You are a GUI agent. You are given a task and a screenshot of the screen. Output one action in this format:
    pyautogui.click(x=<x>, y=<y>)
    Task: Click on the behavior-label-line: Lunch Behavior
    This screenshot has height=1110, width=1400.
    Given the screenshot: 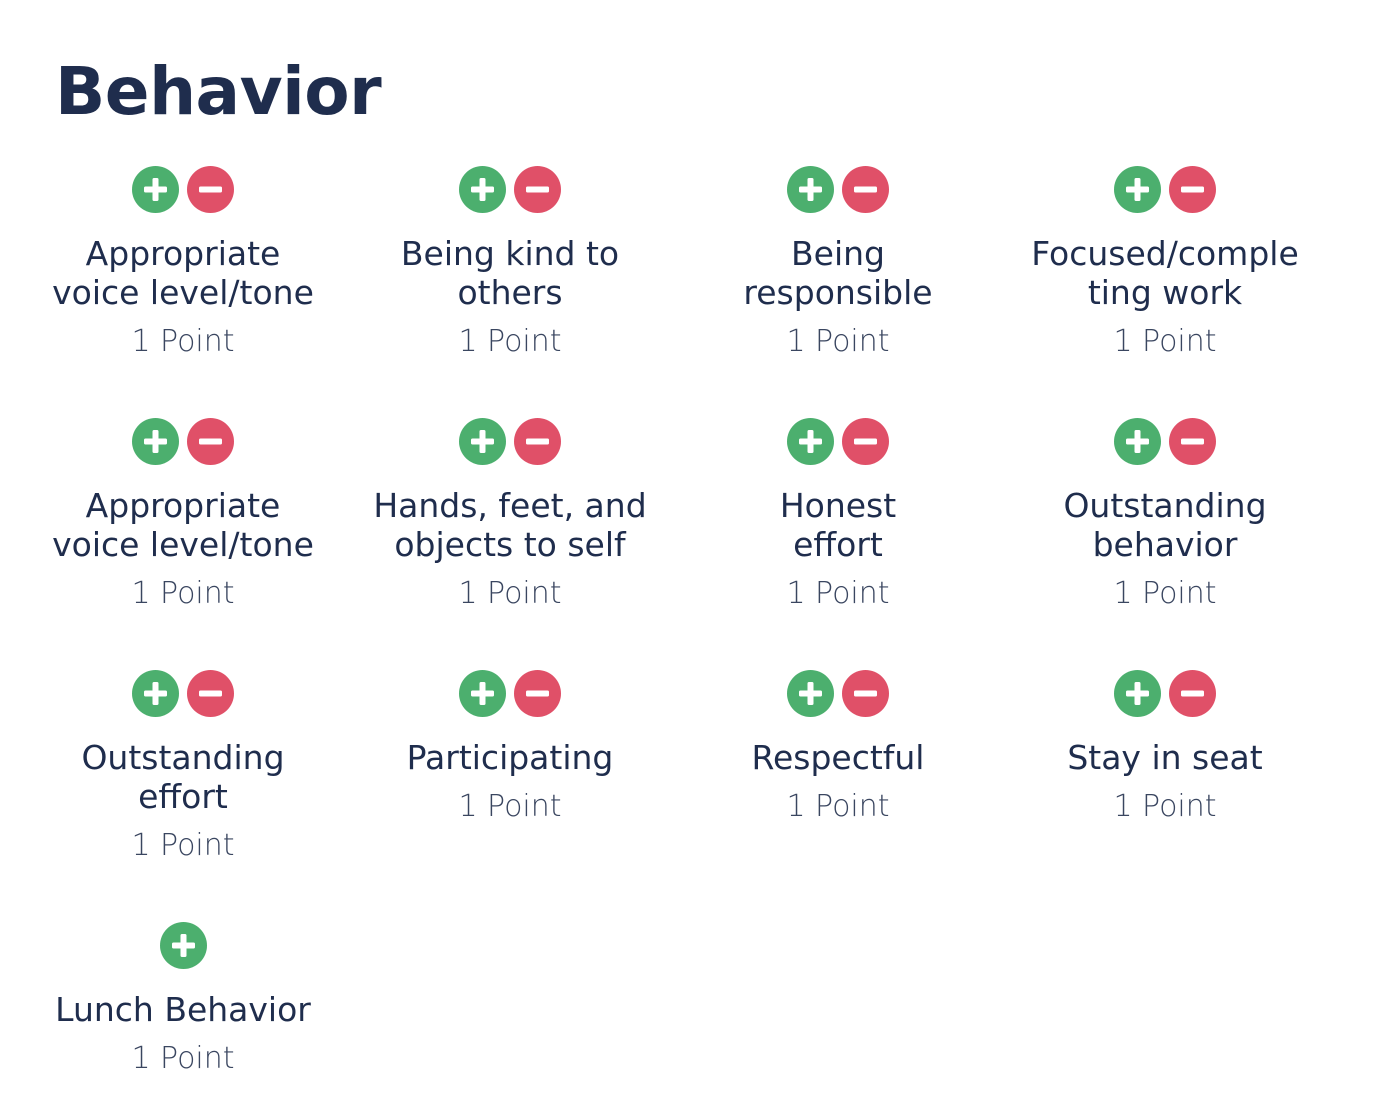 What is the action you would take?
    pyautogui.click(x=183, y=1009)
    